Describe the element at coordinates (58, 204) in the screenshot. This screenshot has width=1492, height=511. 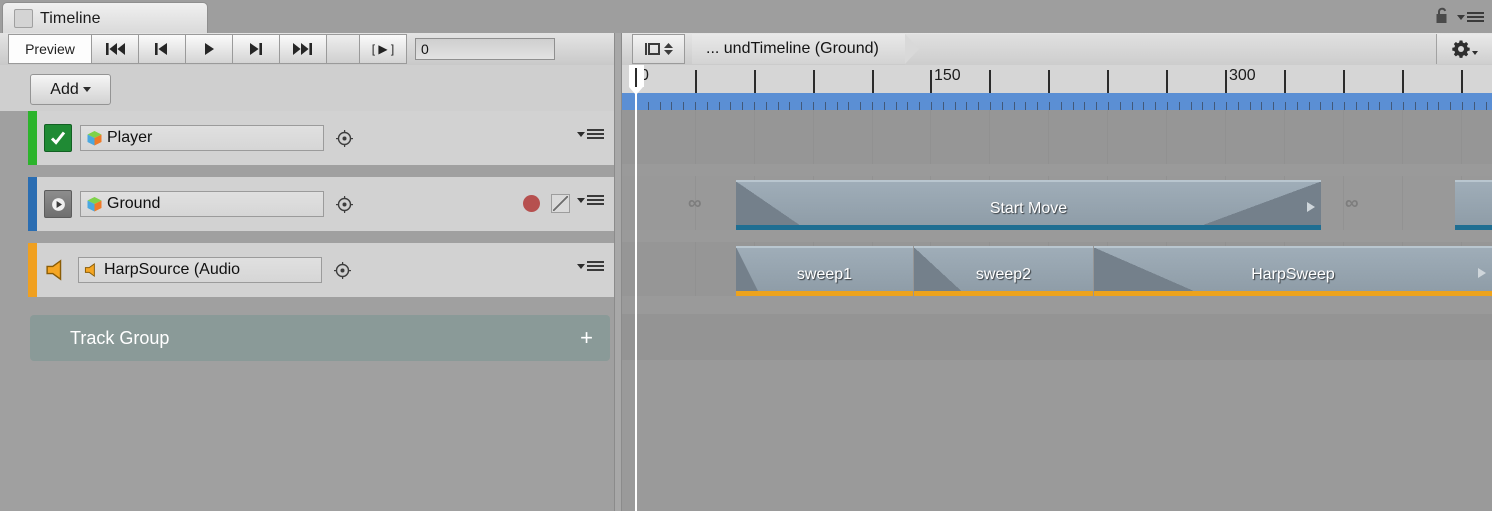
I see `play-circle-toggle-icon` at that location.